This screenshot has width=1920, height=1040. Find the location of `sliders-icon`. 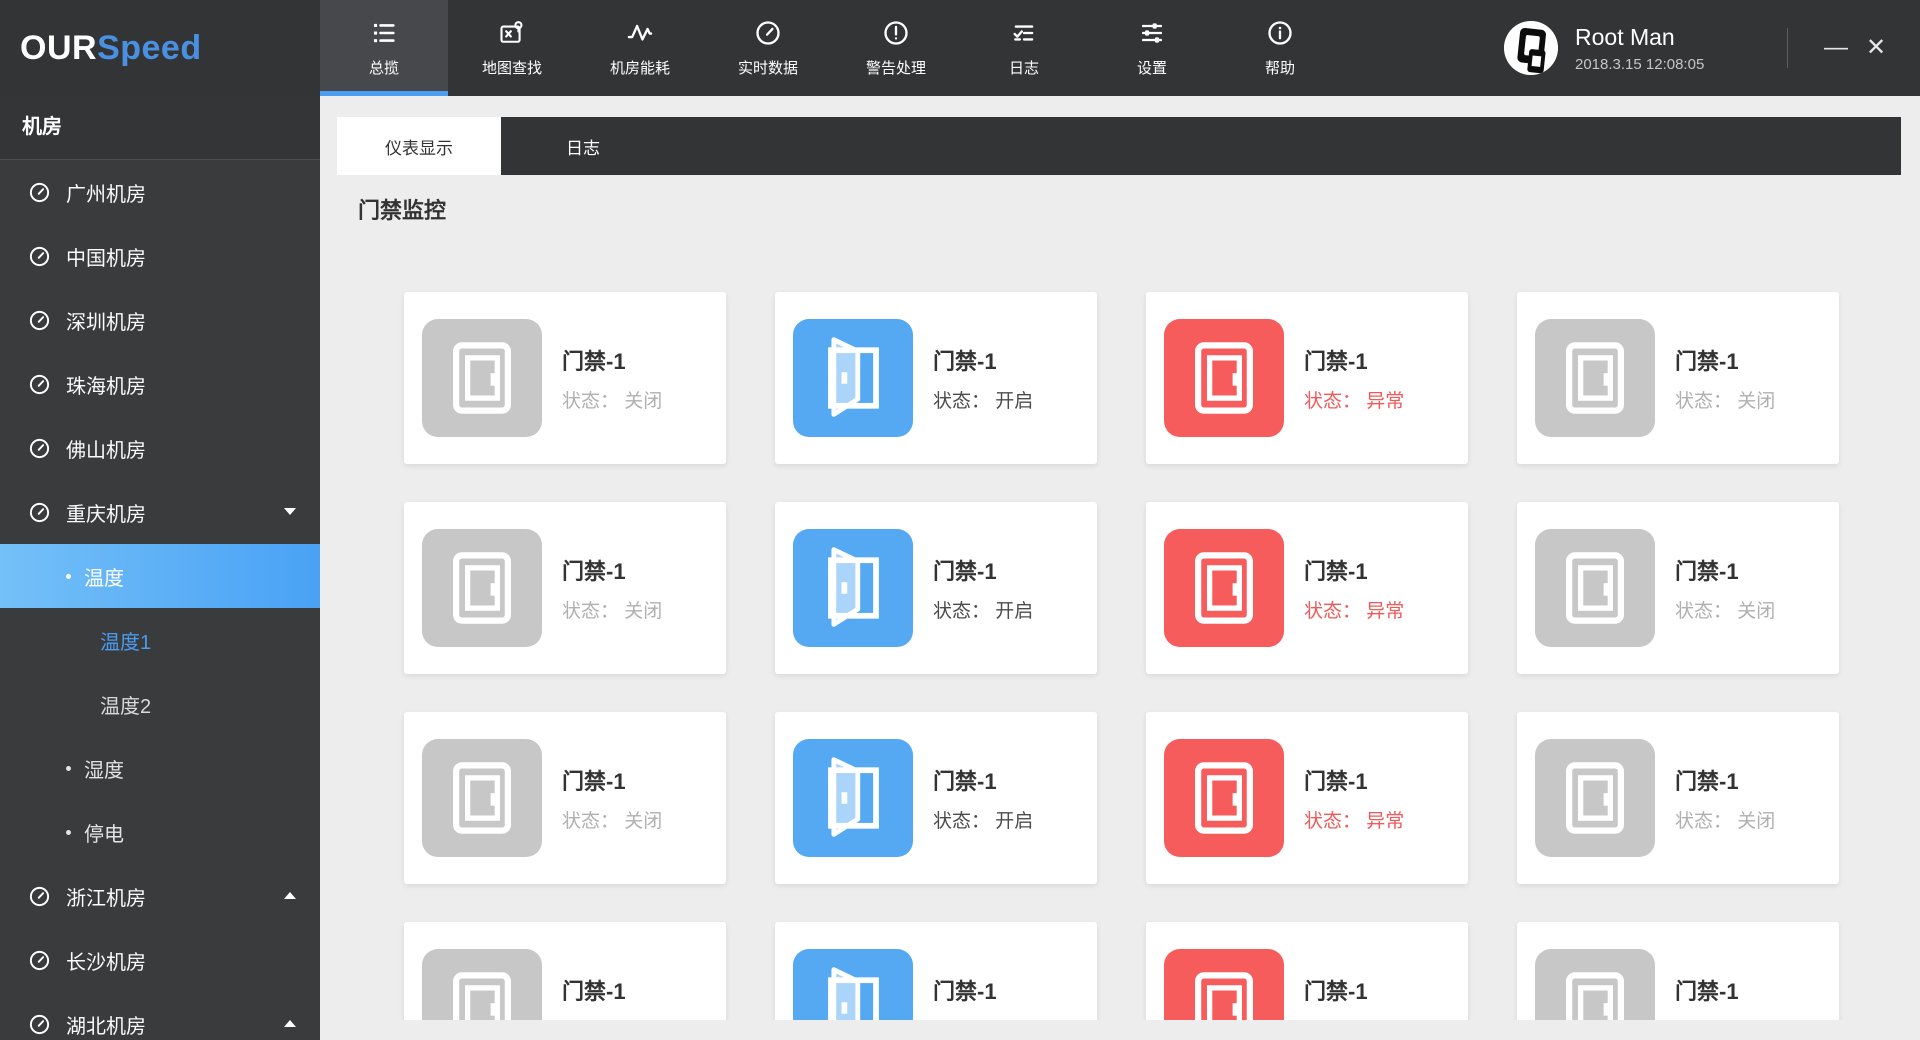

sliders-icon is located at coordinates (1152, 33).